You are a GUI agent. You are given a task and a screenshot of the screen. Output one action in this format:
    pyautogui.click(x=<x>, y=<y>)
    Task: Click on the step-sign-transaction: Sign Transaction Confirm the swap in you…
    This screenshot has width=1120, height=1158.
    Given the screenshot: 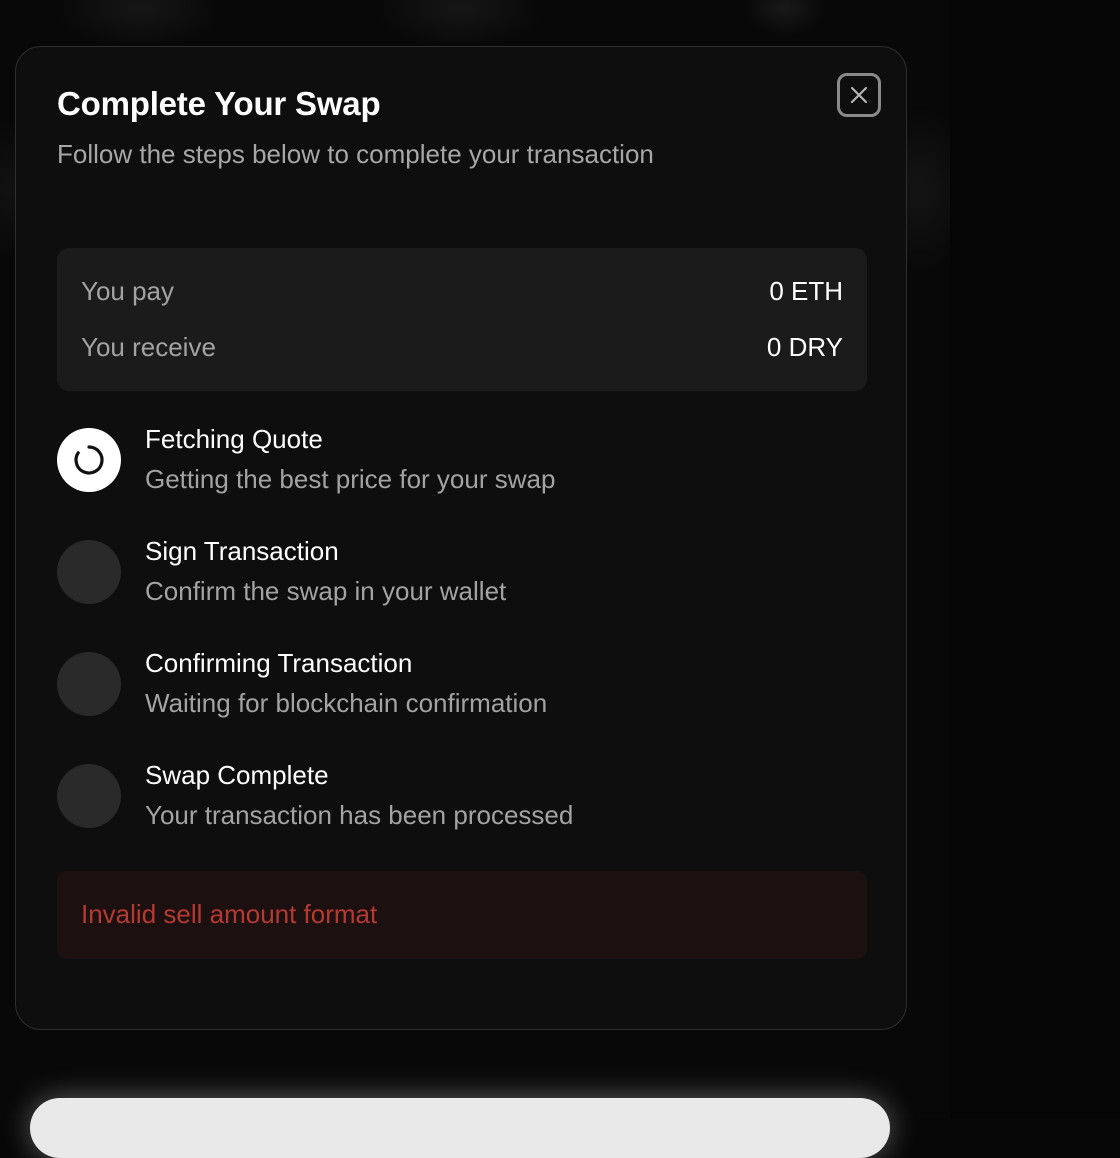 What is the action you would take?
    pyautogui.click(x=457, y=575)
    